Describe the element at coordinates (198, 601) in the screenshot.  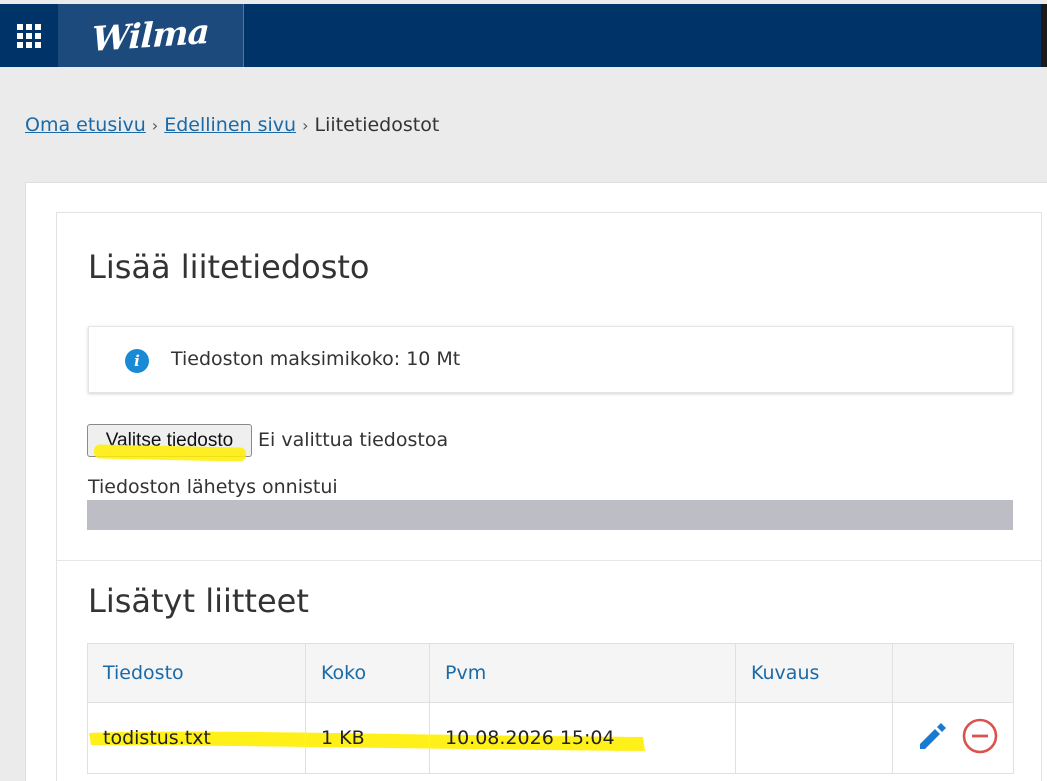
I see `added-attachments-heading: Lisätyt liitteet` at that location.